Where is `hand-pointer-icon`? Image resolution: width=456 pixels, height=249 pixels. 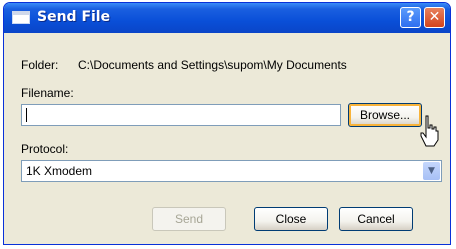 hand-pointer-icon is located at coordinates (429, 131).